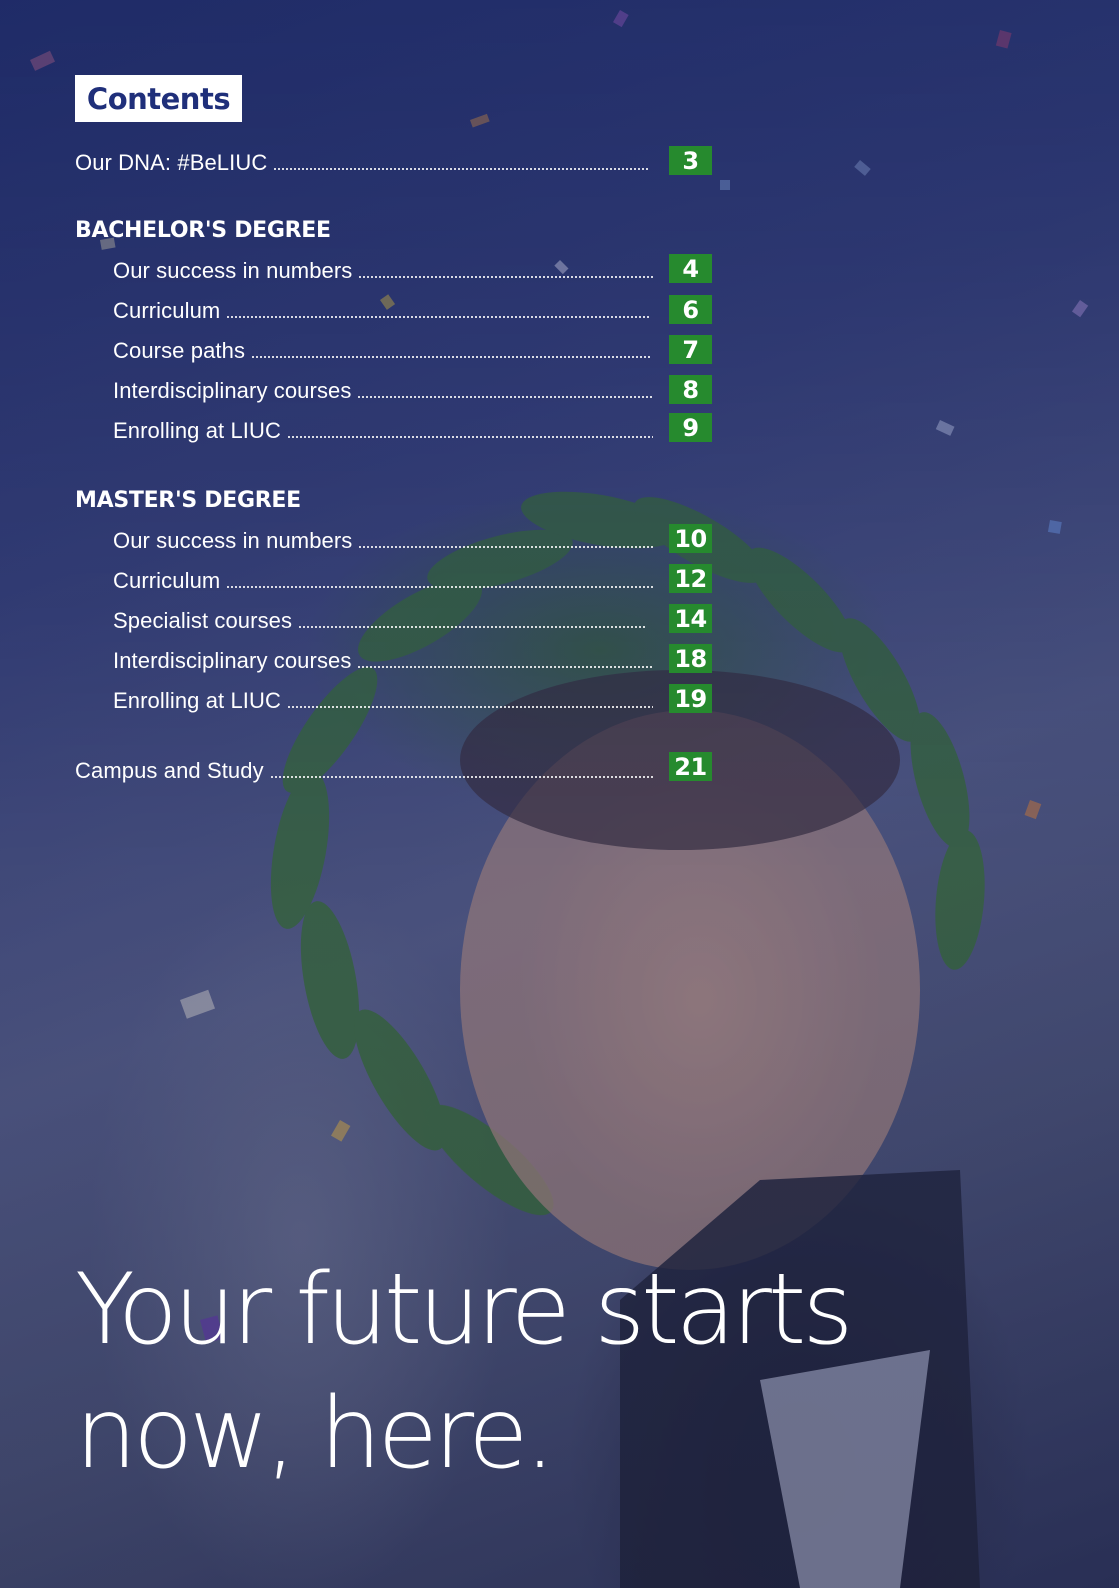 The width and height of the screenshot is (1119, 1588). I want to click on page-number-badge: 8, so click(690, 389).